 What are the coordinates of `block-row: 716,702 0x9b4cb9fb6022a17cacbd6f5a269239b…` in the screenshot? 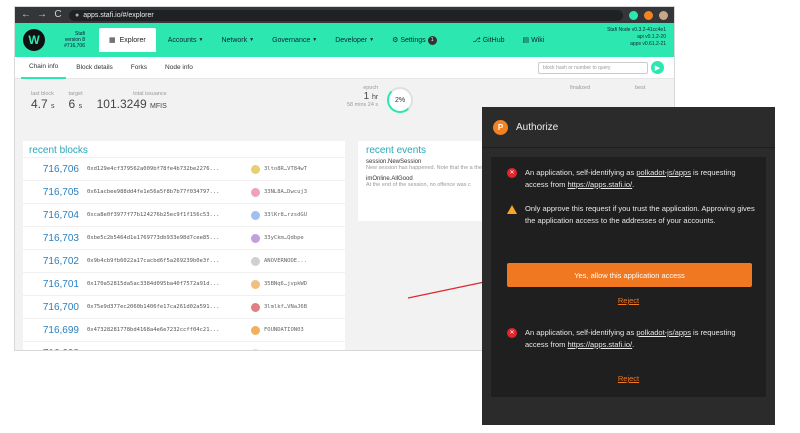 It's located at (184, 260).